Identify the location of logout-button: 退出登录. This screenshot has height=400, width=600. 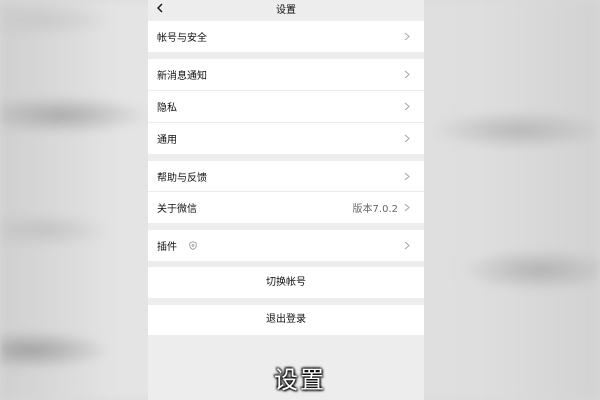
(286, 320).